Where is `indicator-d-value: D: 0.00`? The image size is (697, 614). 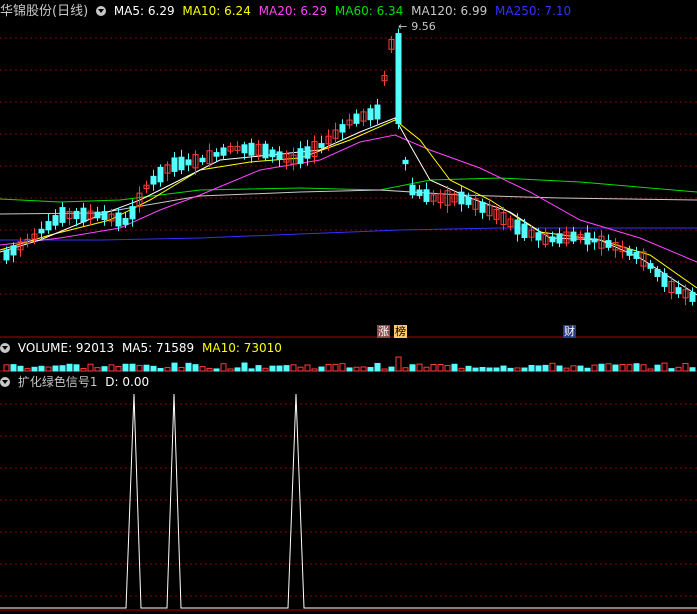
indicator-d-value: D: 0.00 is located at coordinates (127, 382).